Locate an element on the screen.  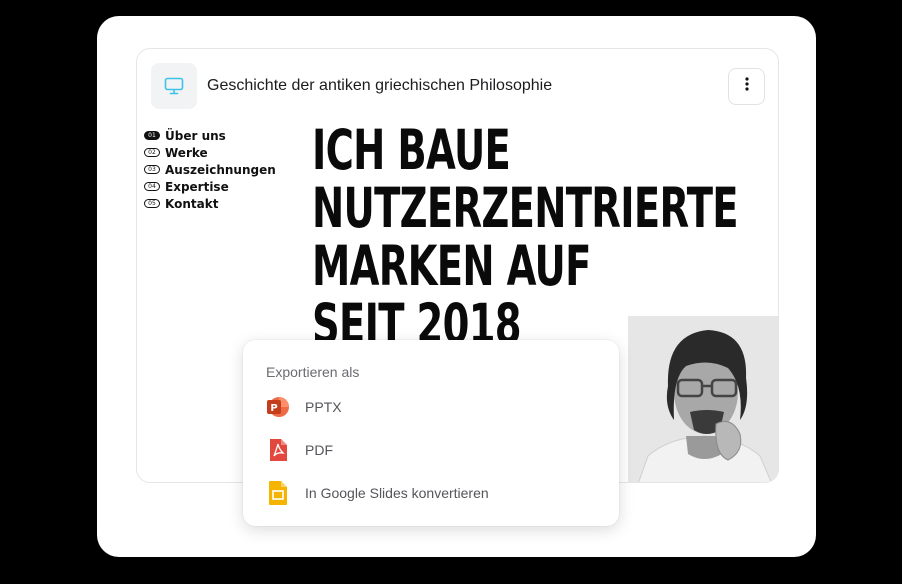
nav-label: Über uns is located at coordinates (195, 135).